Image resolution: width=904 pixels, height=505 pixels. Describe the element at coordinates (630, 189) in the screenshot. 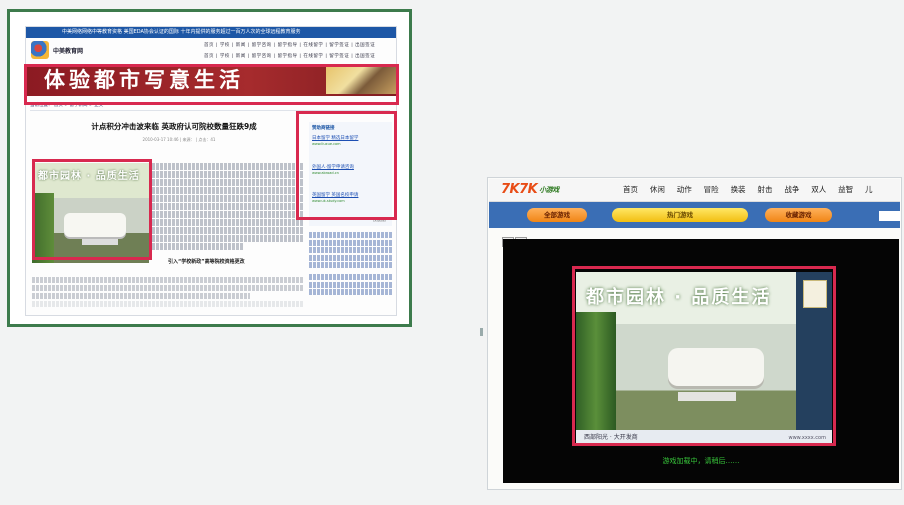

I see `nav-item-home: 首页` at that location.